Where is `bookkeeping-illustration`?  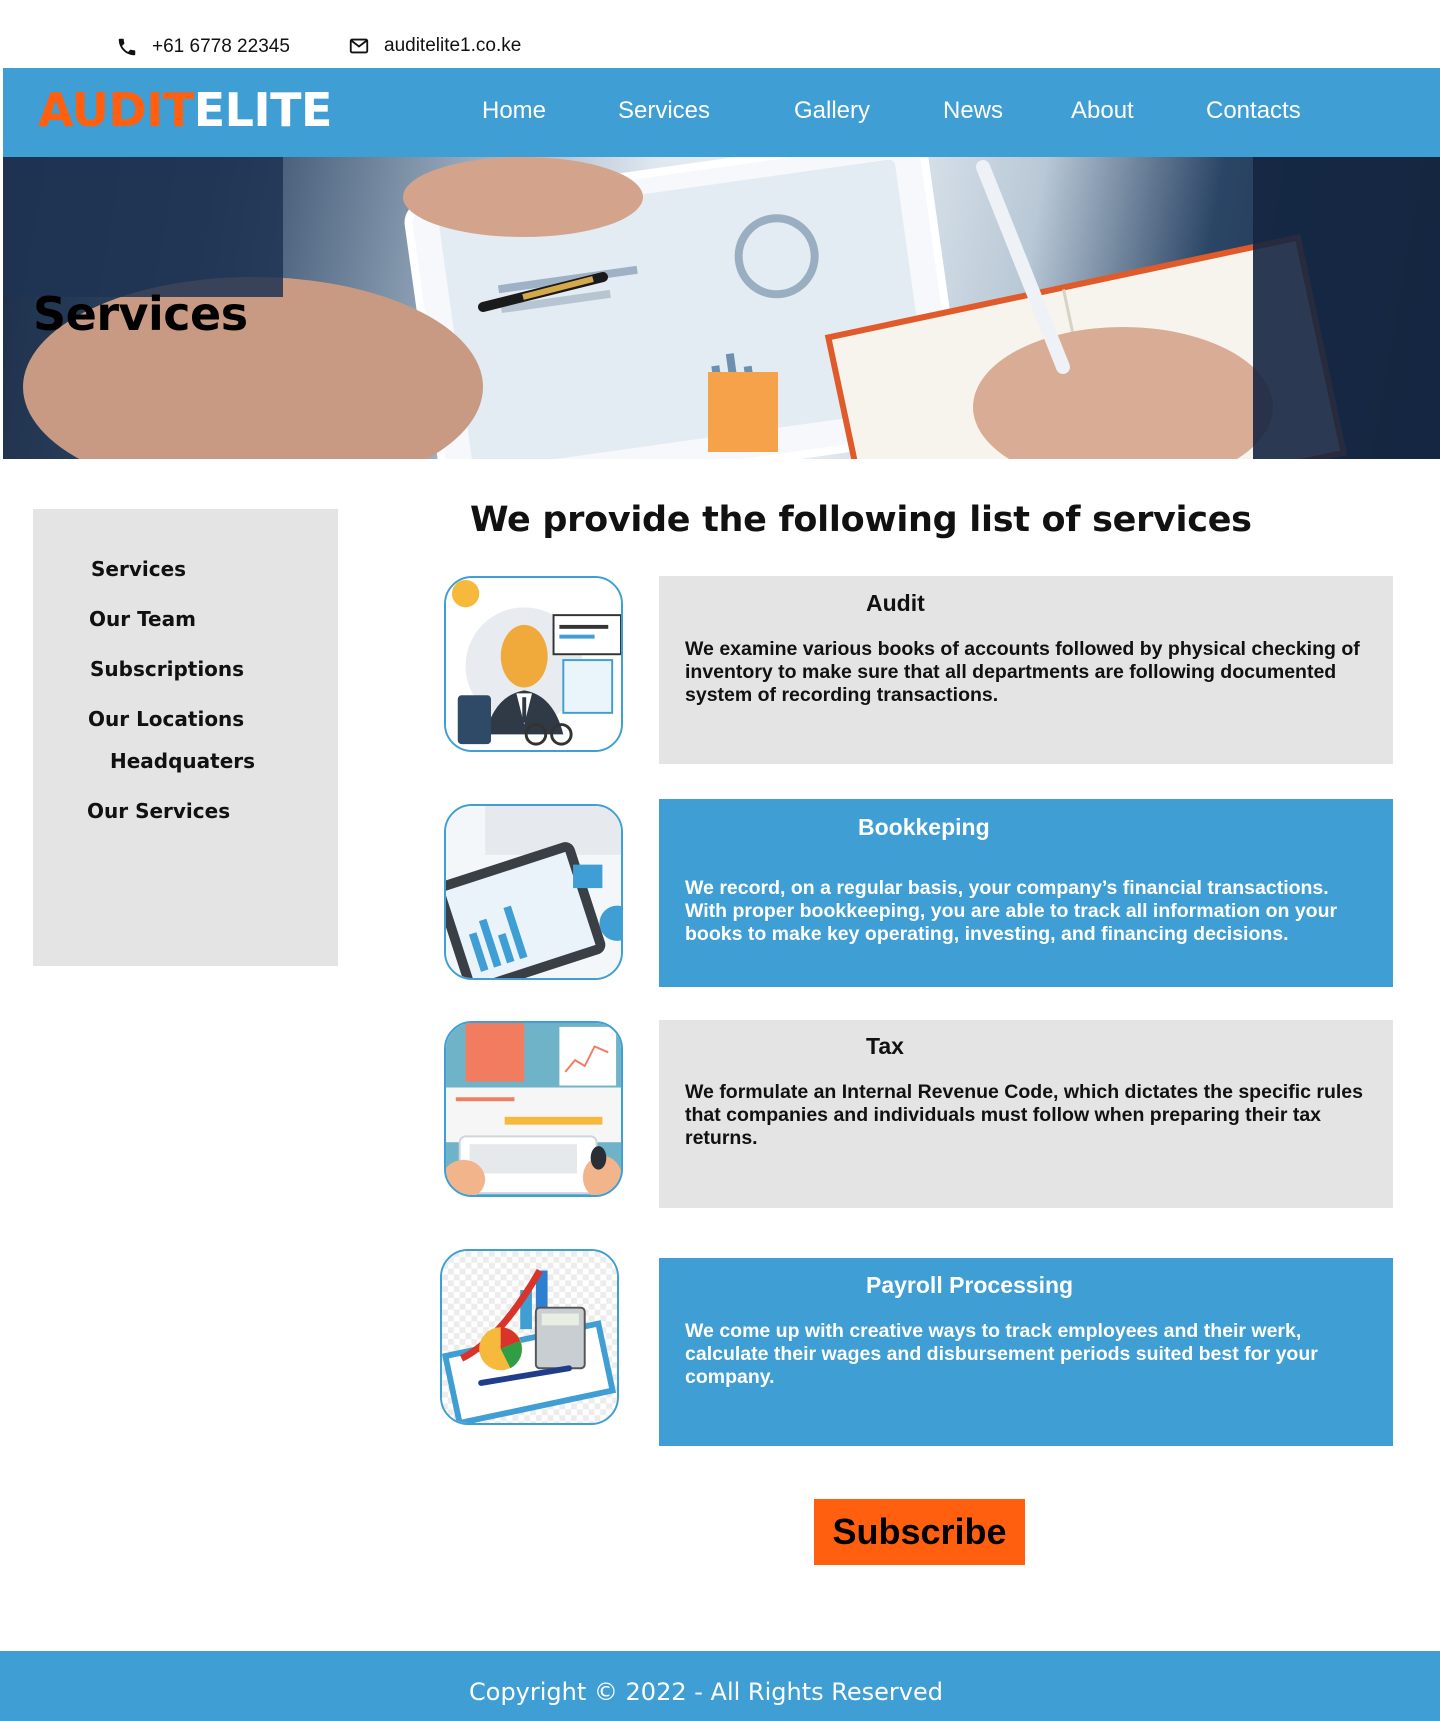
bookkeeping-illustration is located at coordinates (533, 892).